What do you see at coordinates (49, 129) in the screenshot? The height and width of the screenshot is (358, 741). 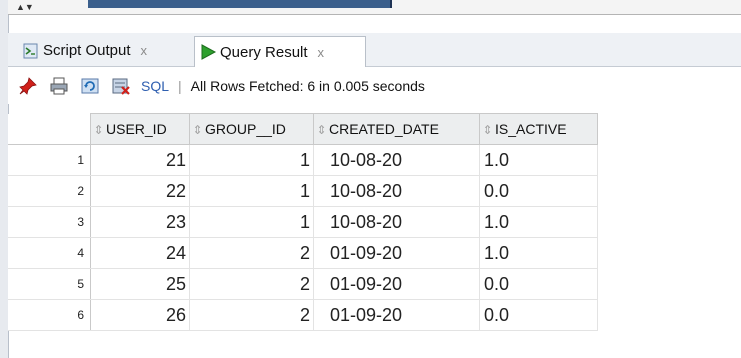 I see `row-number-header` at bounding box center [49, 129].